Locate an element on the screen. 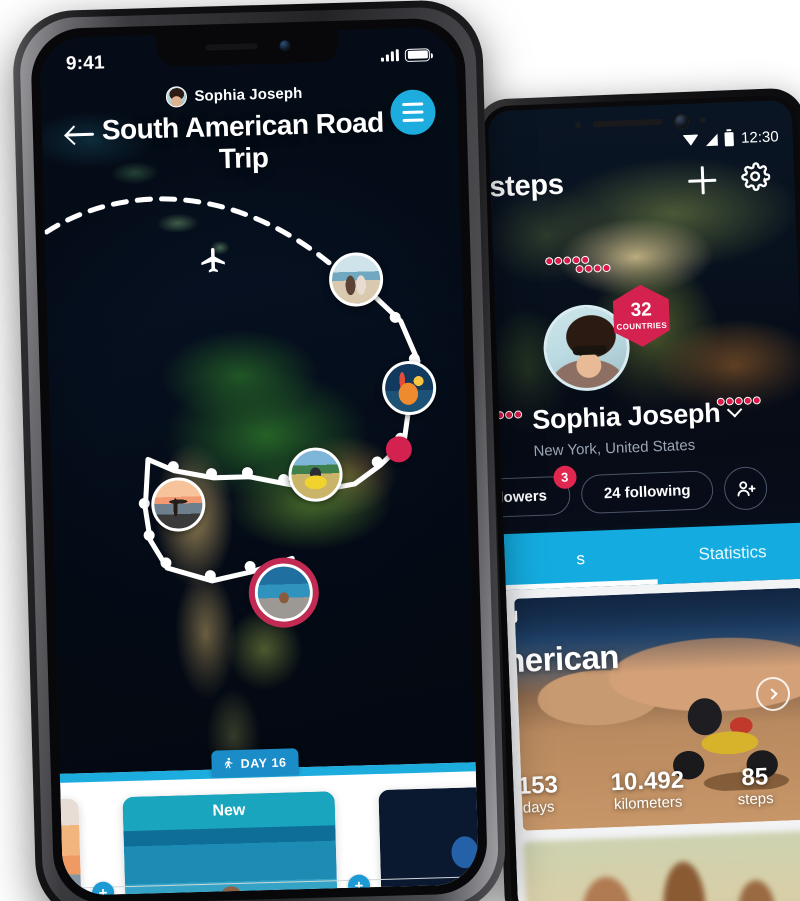 This screenshot has height=901, width=800. wifi-icon is located at coordinates (691, 140).